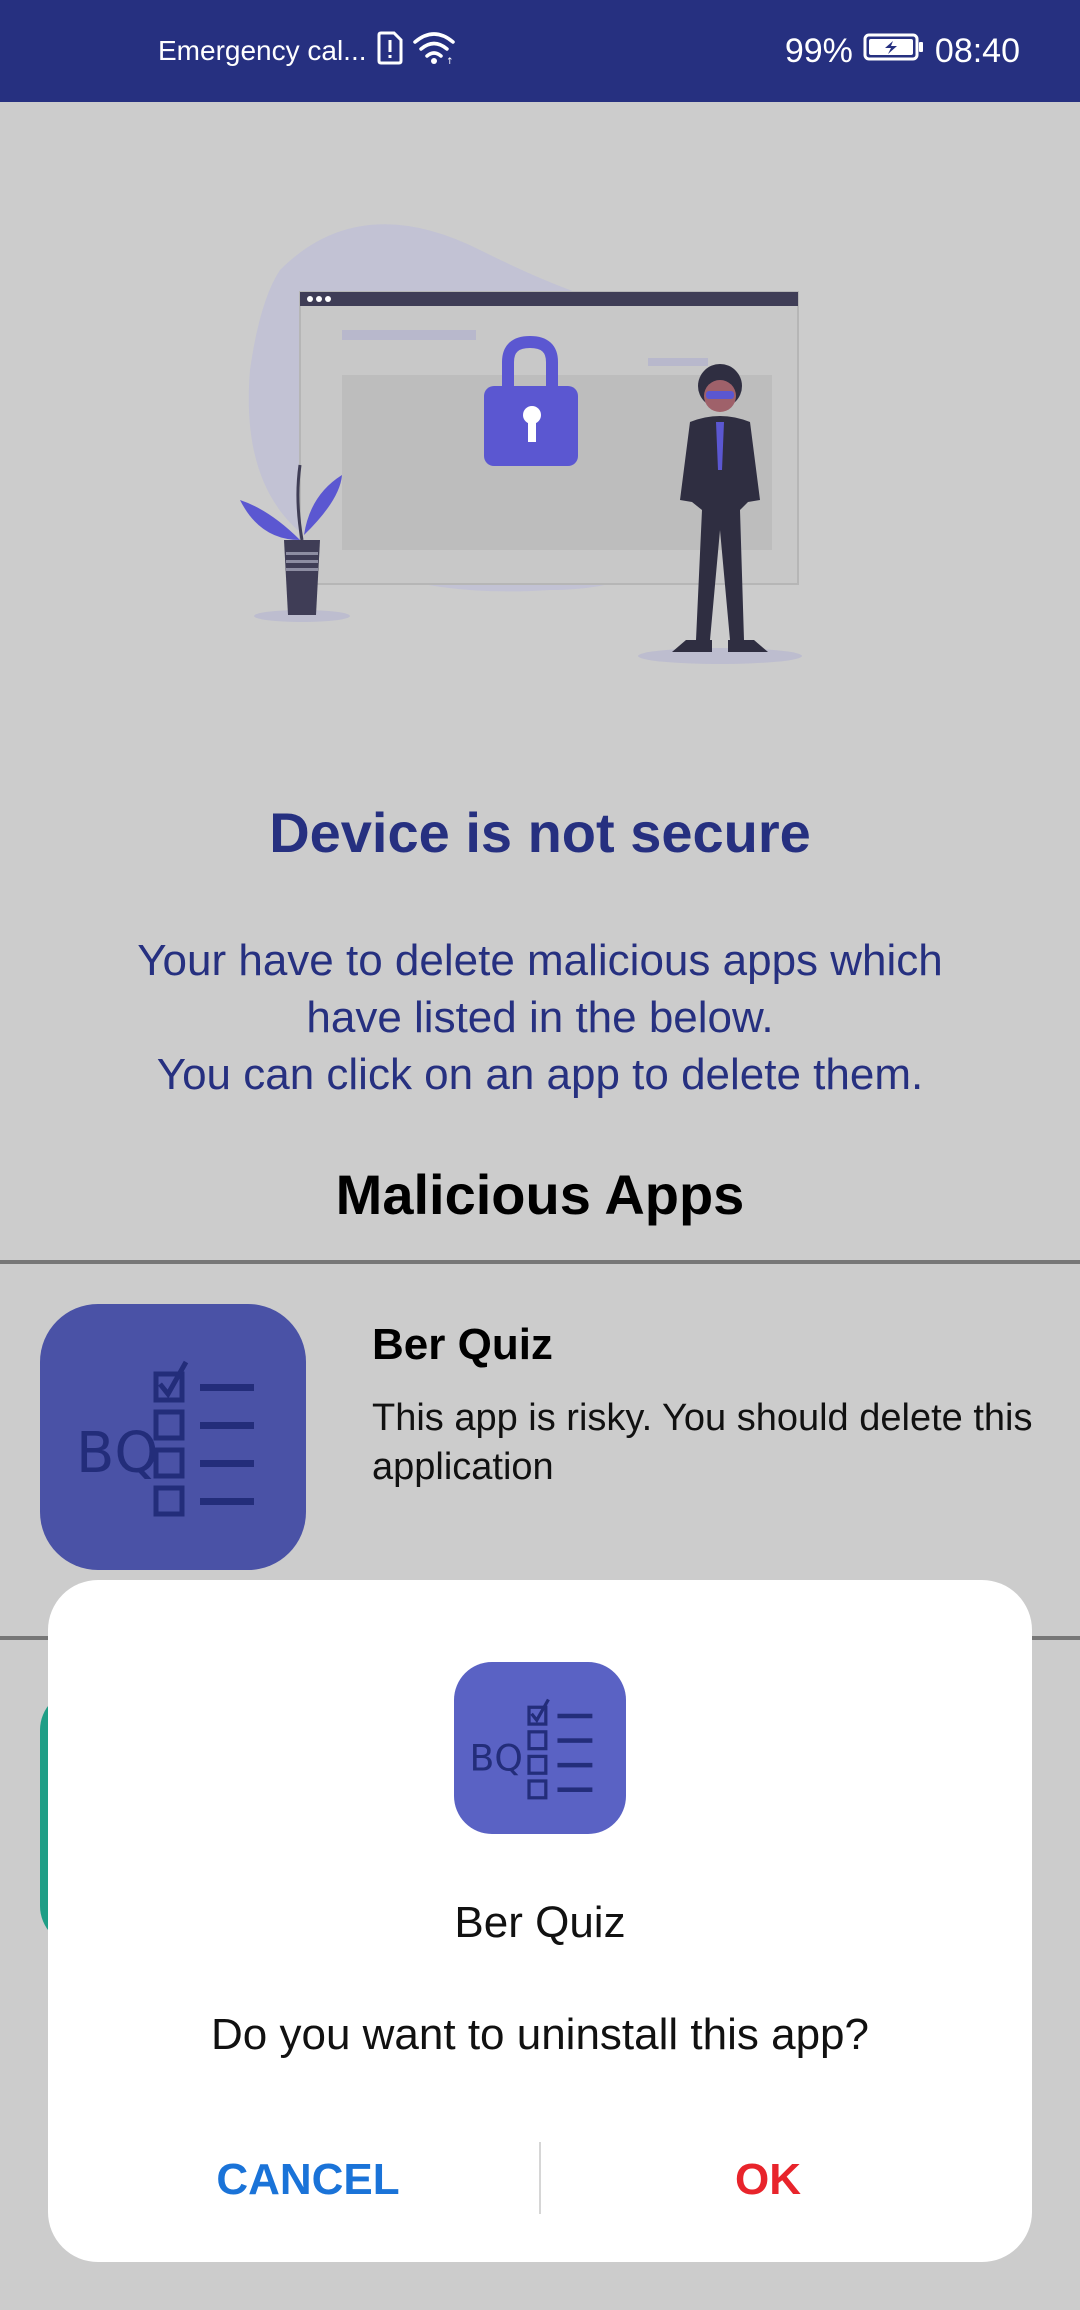  Describe the element at coordinates (540, 1074) in the screenshot. I see `description-line: You can click on an app to delete them.` at that location.